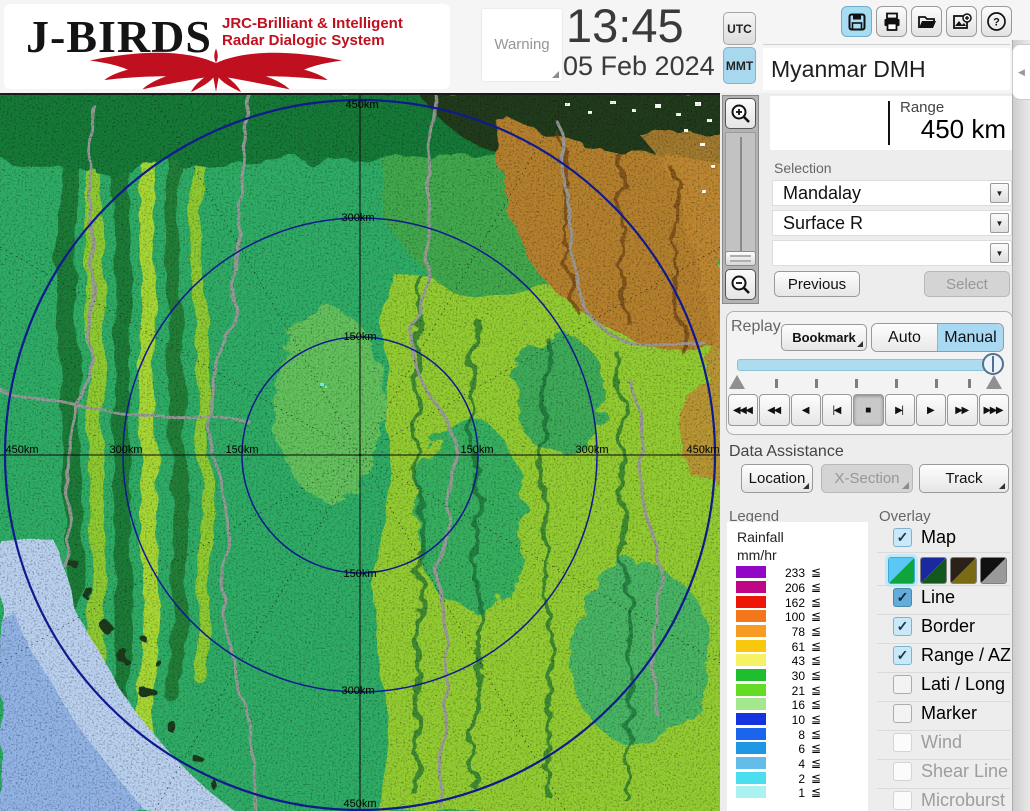 The width and height of the screenshot is (1030, 811). I want to click on map-style-row, so click(944, 571).